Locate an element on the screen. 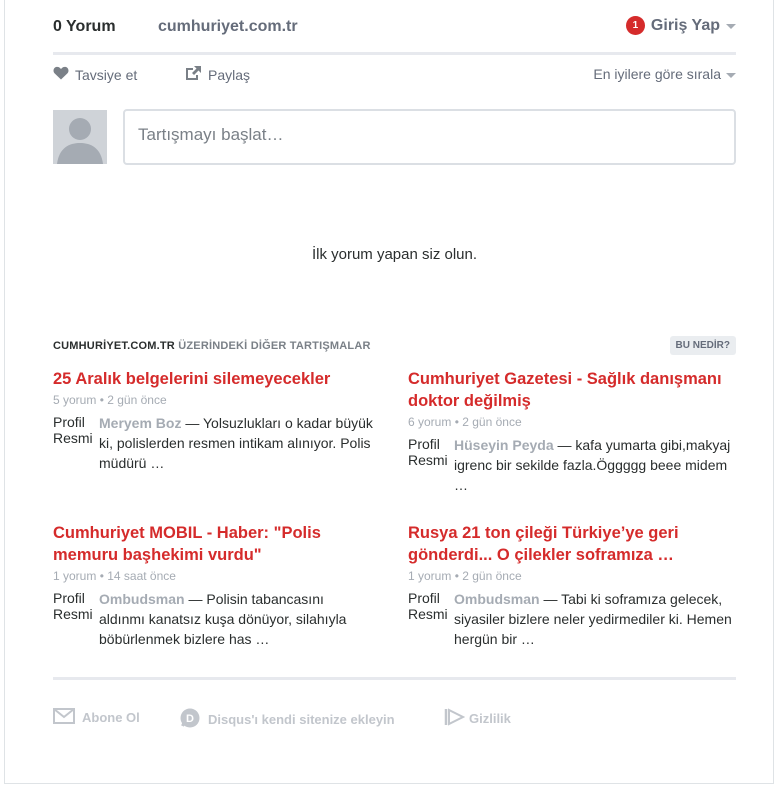 The width and height of the screenshot is (775, 787). heart-icon is located at coordinates (61, 74).